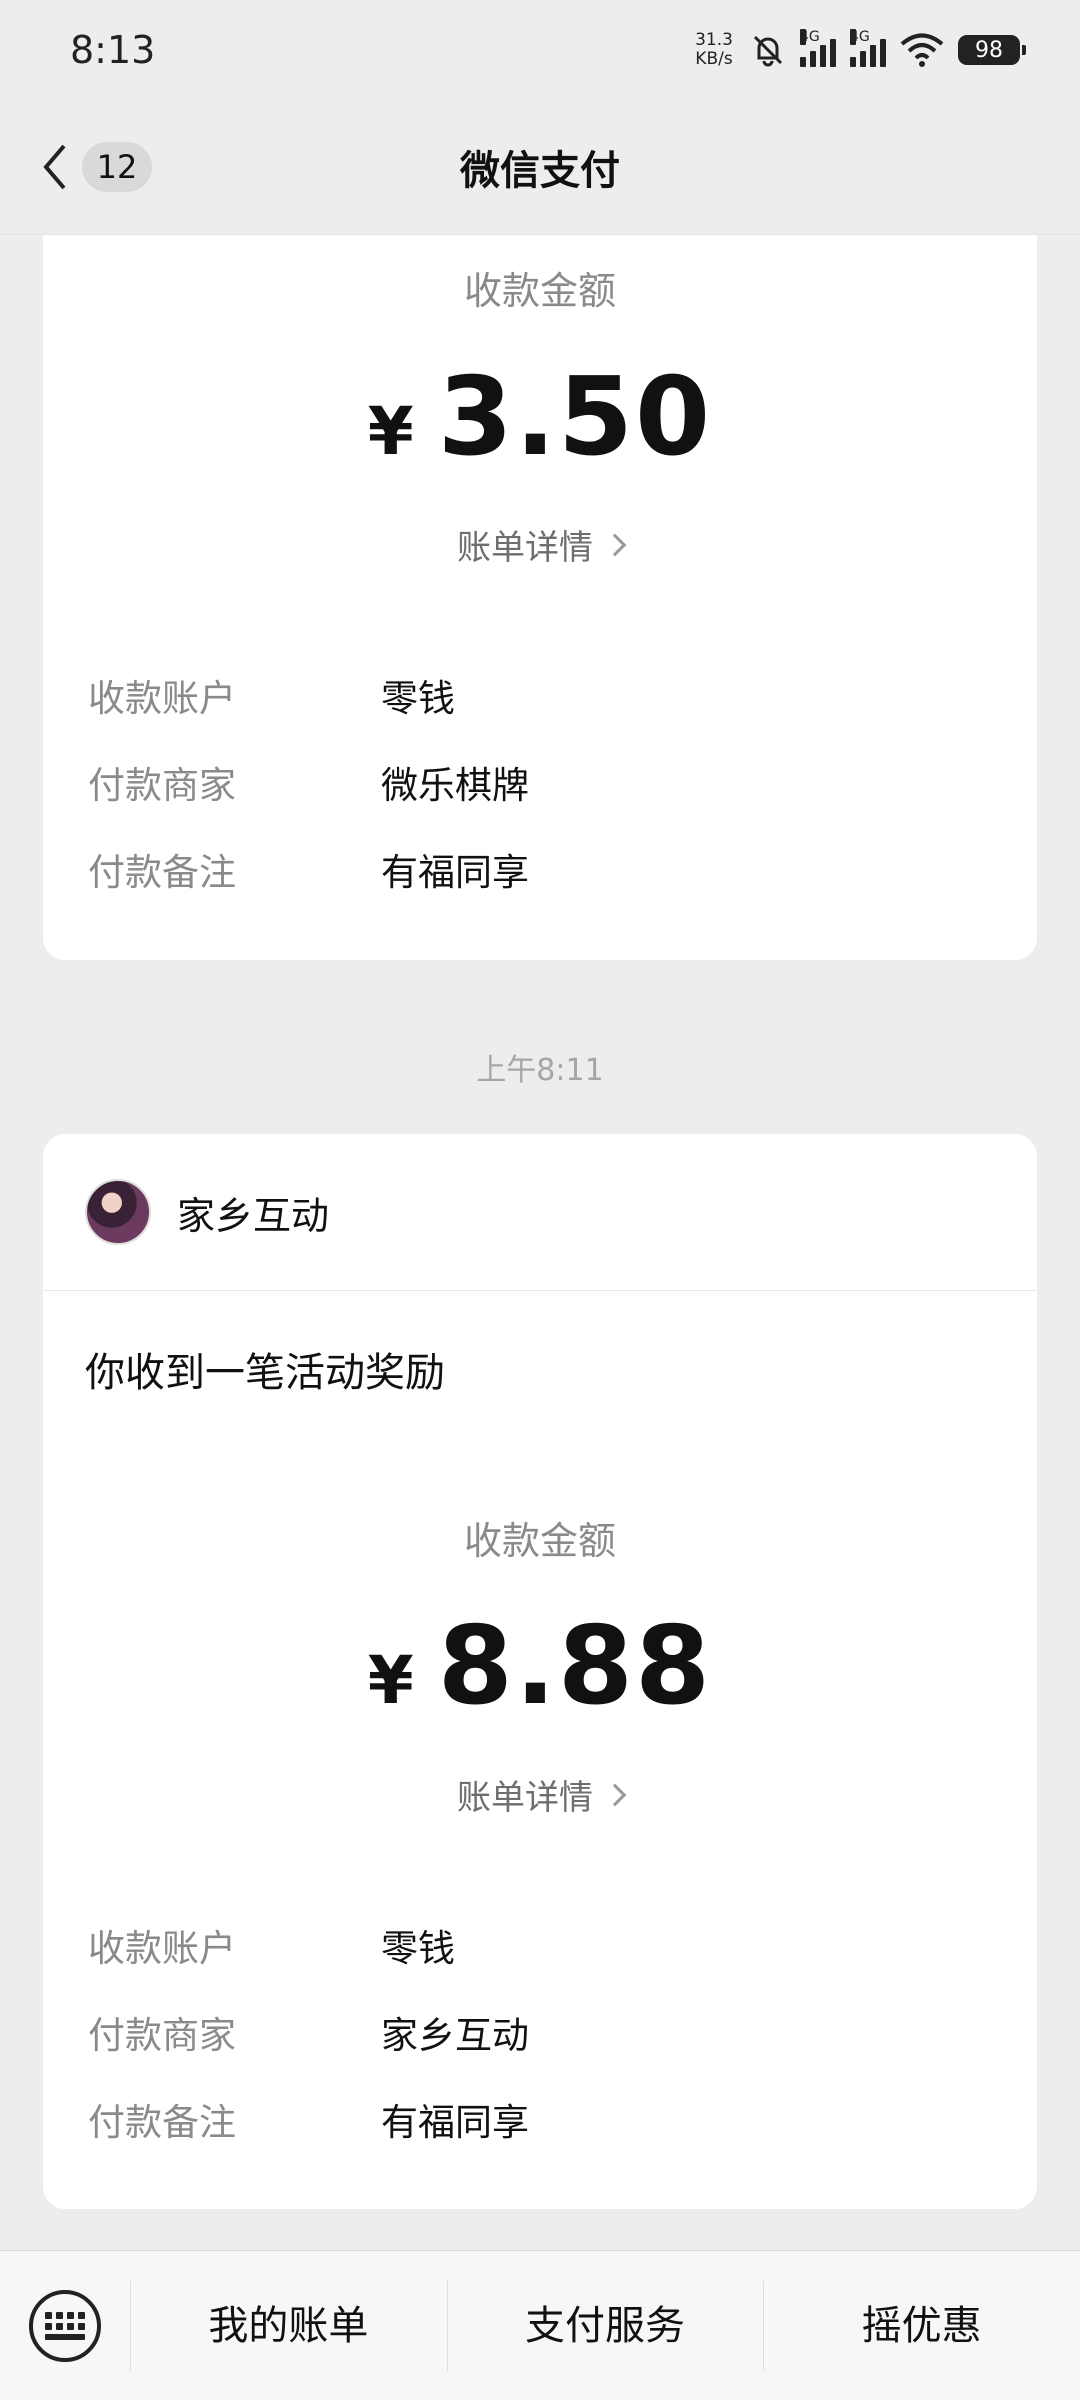 The image size is (1080, 2400). I want to click on bottom-menu-bar: 我的账单 支付服务 摇优惠, so click(540, 2325).